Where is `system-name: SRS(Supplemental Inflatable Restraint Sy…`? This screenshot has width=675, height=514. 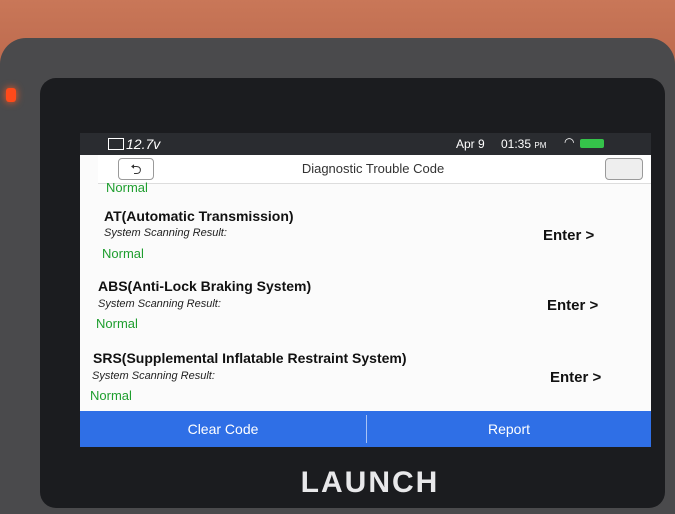
system-name: SRS(Supplemental Inflatable Restraint Sy… is located at coordinates (250, 358).